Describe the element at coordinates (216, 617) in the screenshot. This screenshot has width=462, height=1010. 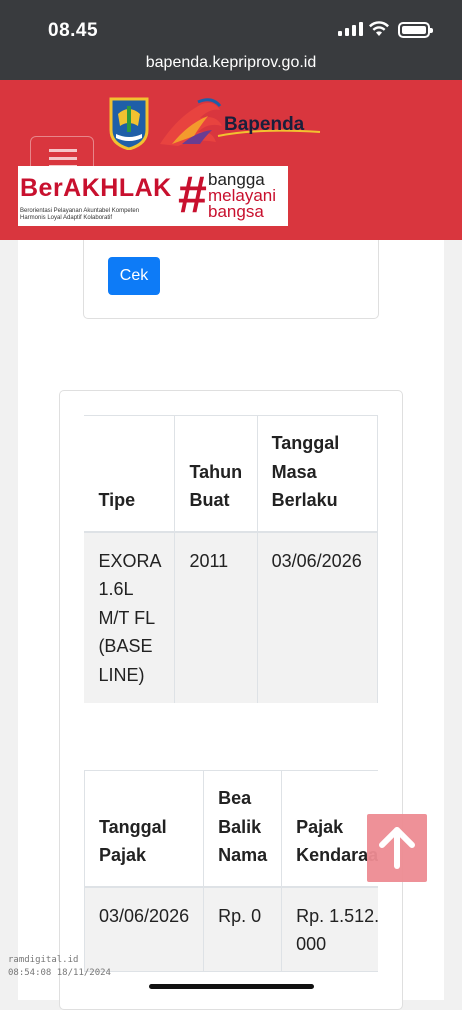
I see `cell-tahun-buat: 2011` at that location.